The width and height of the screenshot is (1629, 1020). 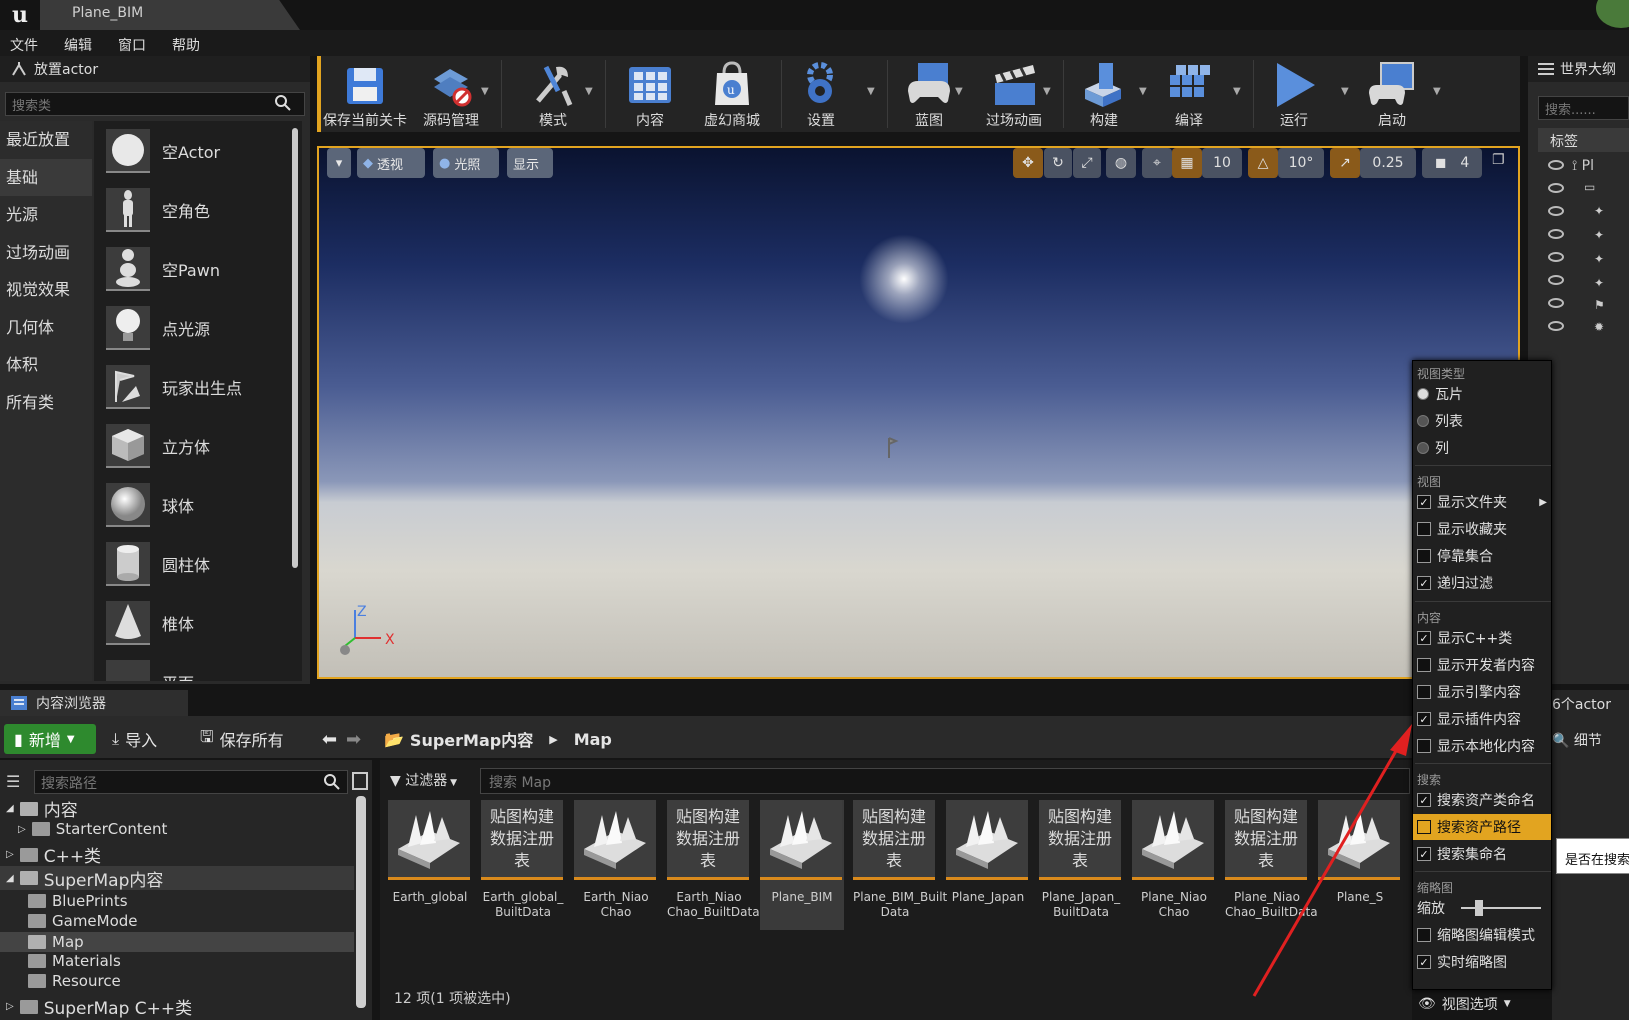 What do you see at coordinates (361, 902) in the screenshot?
I see `folder-tree-scrollbar` at bounding box center [361, 902].